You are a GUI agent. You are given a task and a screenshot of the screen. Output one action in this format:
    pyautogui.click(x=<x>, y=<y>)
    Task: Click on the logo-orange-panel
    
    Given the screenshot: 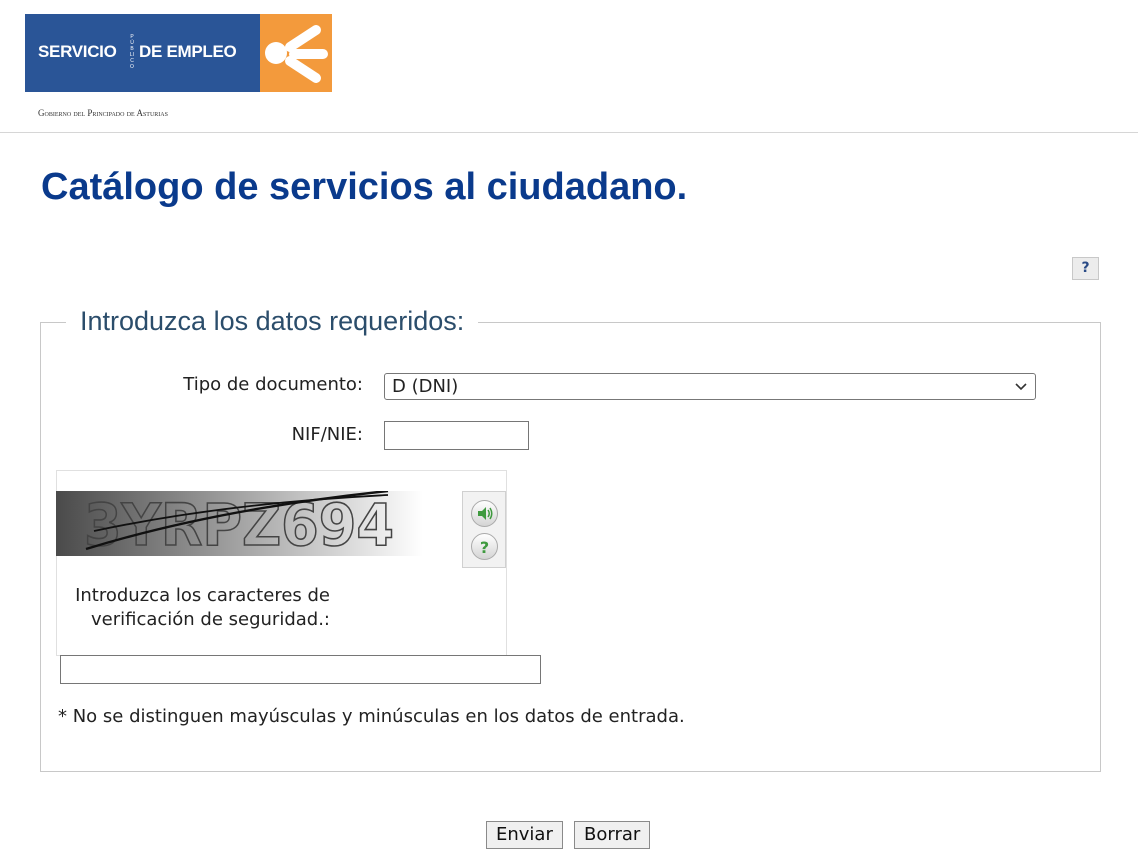 What is the action you would take?
    pyautogui.click(x=296, y=53)
    